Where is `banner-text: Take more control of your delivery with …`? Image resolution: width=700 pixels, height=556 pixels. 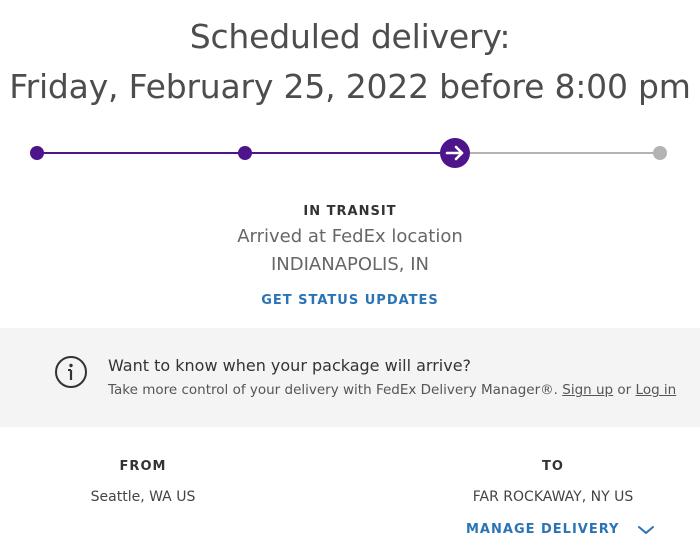
banner-text: Take more control of your delivery with … is located at coordinates (392, 390).